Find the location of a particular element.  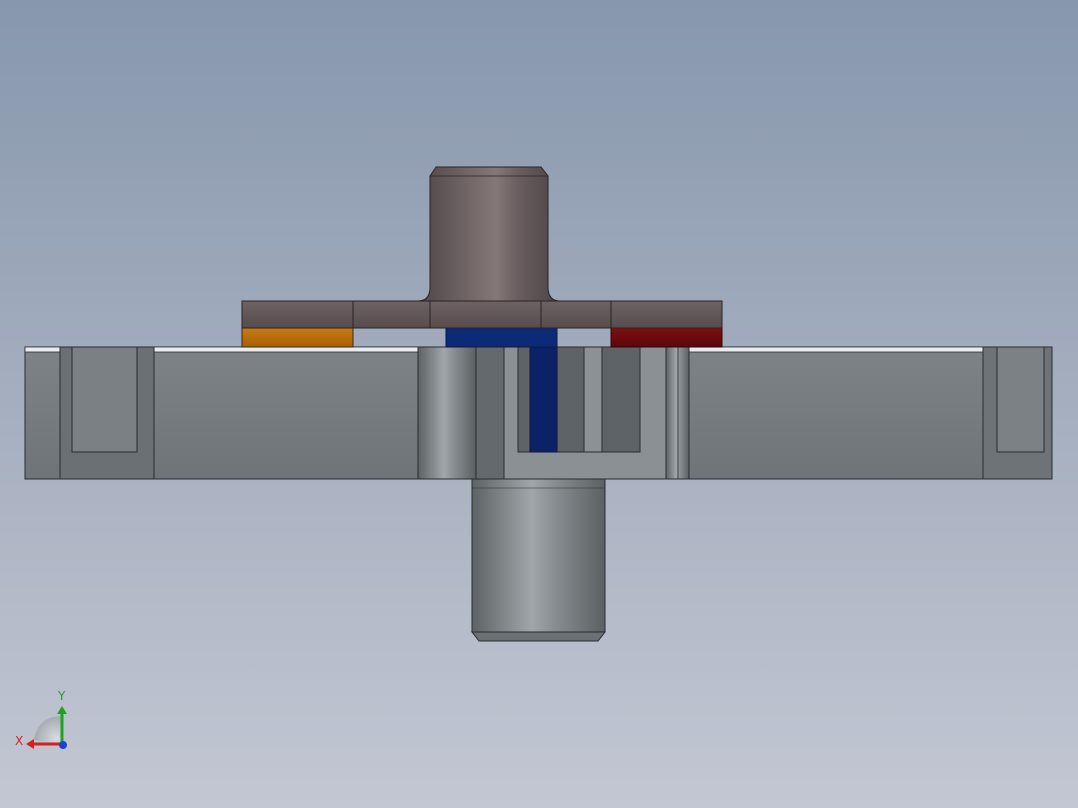

top-boss is located at coordinates (489, 234).